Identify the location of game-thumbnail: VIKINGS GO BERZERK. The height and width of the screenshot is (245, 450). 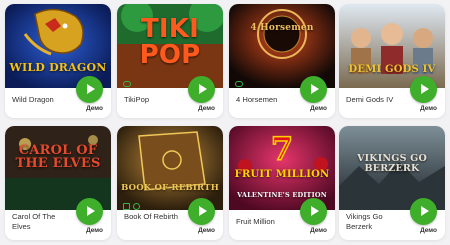
(392, 168).